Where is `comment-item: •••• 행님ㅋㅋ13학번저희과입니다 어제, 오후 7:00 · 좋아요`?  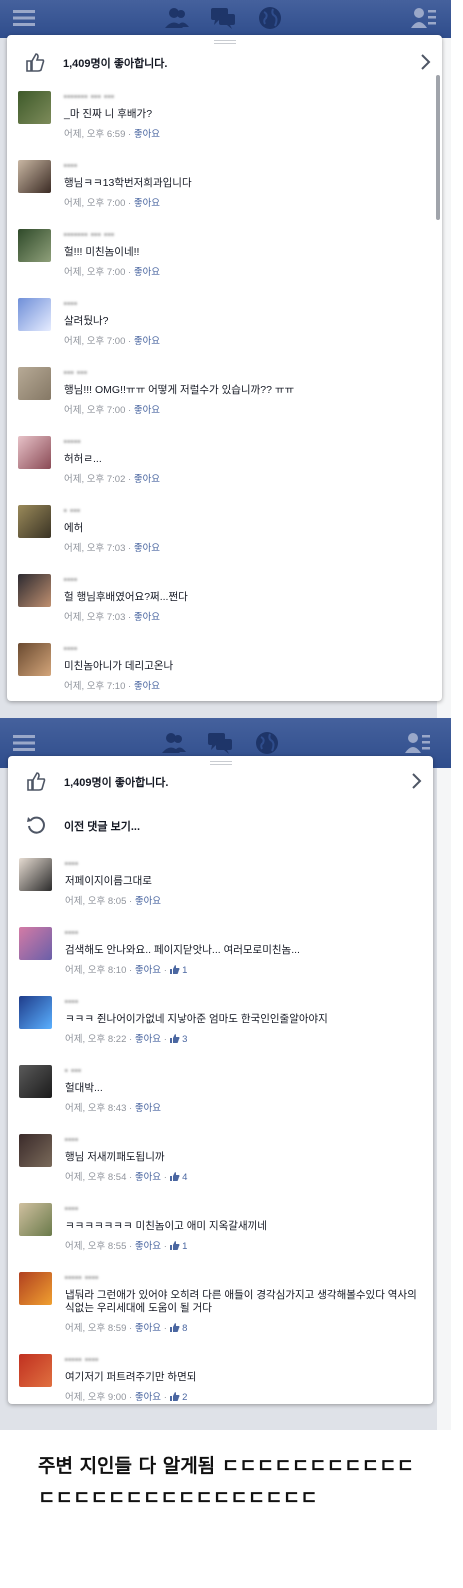
comment-item: •••• 행님ㅋㅋ13학번저희과입니다 어제, 오후 7:00 · 좋아요 is located at coordinates (224, 194).